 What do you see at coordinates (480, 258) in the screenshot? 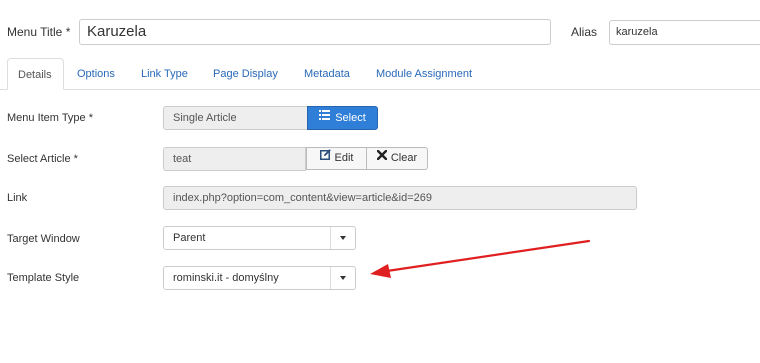
I see `annotation-arrow` at bounding box center [480, 258].